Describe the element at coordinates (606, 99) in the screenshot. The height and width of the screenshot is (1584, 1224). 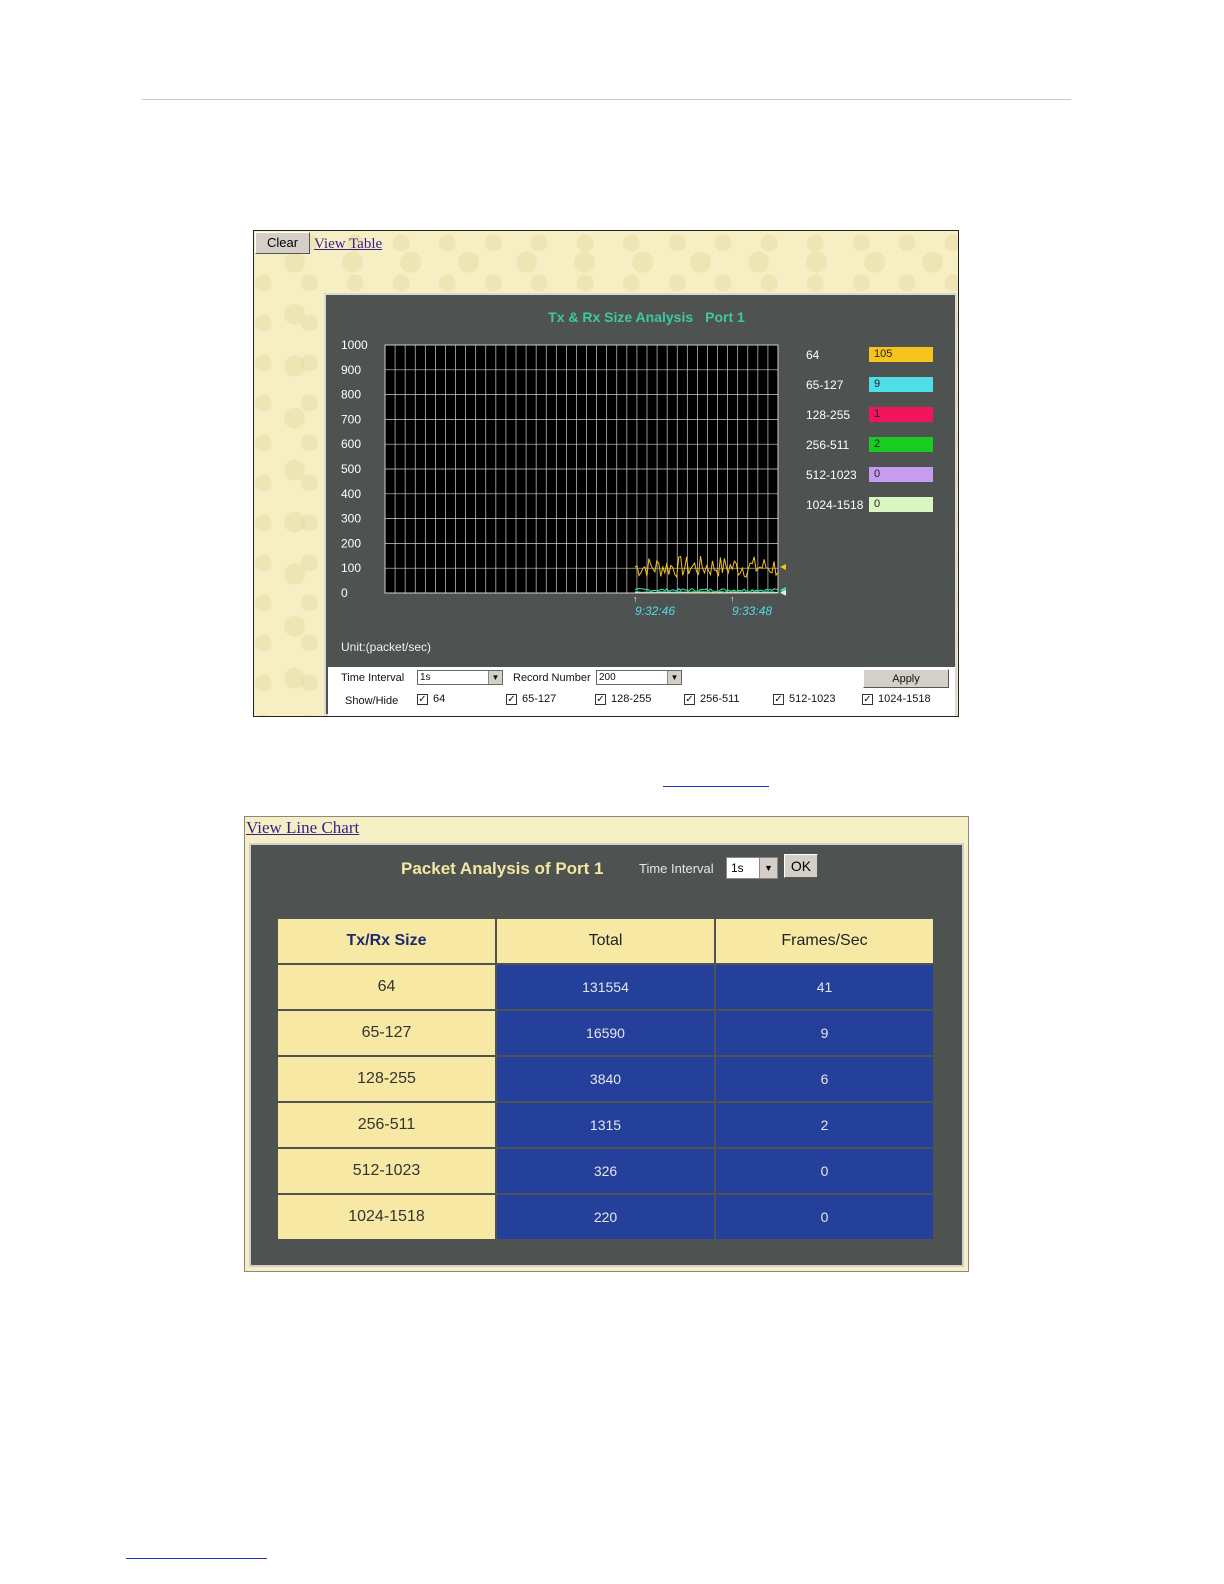
I see `header-rule` at that location.